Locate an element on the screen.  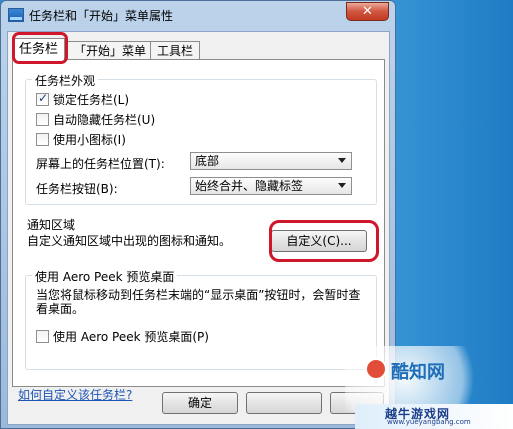
aero-peek-option: 使用 Aero Peek 预览桌面(P) is located at coordinates (122, 336).